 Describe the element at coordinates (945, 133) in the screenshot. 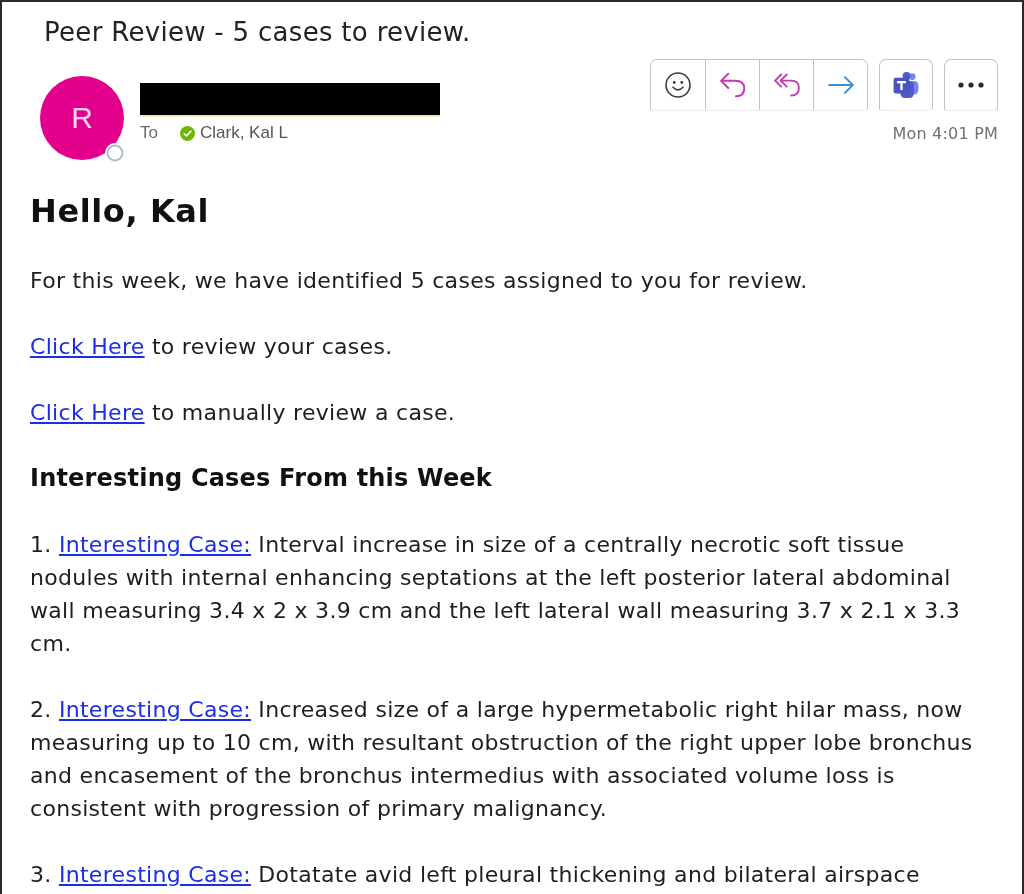

I see `sent-time: Mon 4:01 PM` at that location.